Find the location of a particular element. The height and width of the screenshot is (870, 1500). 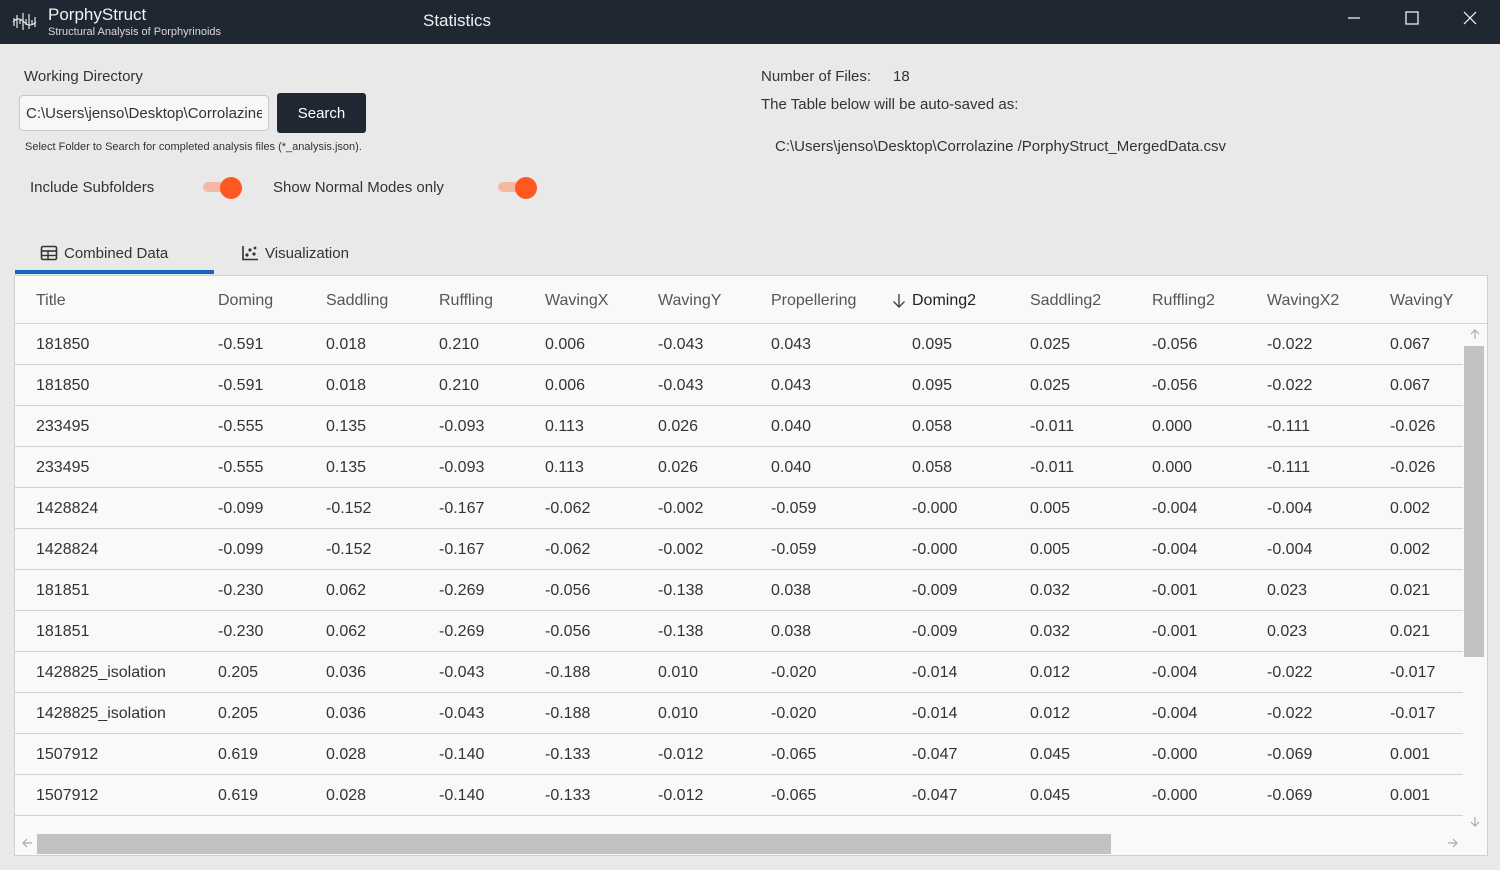

column-header-doming2: Doming2 is located at coordinates (944, 301).